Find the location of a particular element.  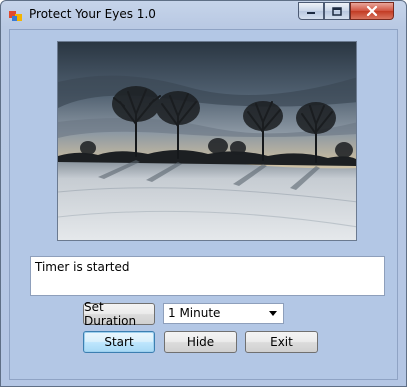

duration-dropdown: 1 Minute is located at coordinates (223, 313).